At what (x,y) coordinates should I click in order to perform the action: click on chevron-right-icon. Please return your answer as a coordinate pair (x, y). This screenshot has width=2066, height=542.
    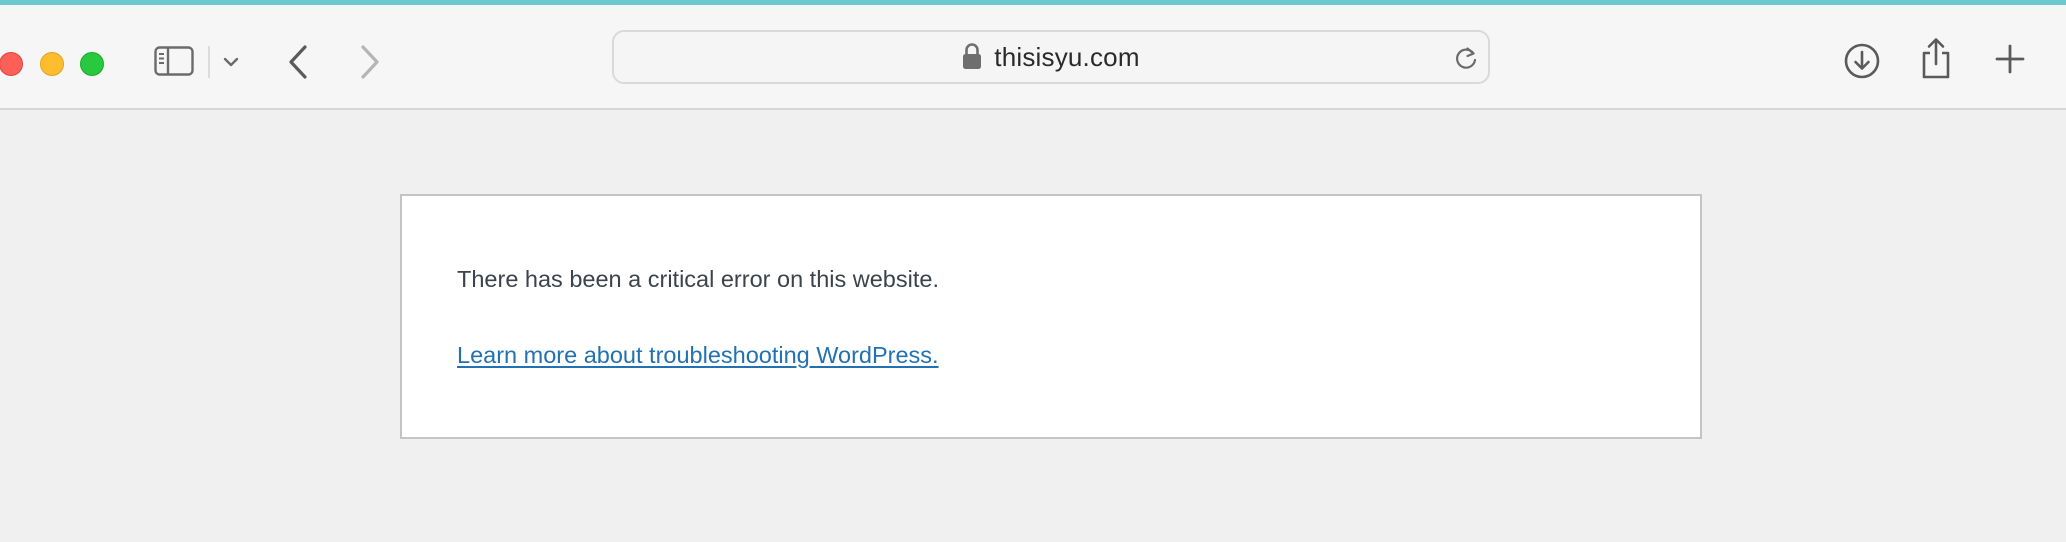
    Looking at the image, I should click on (370, 62).